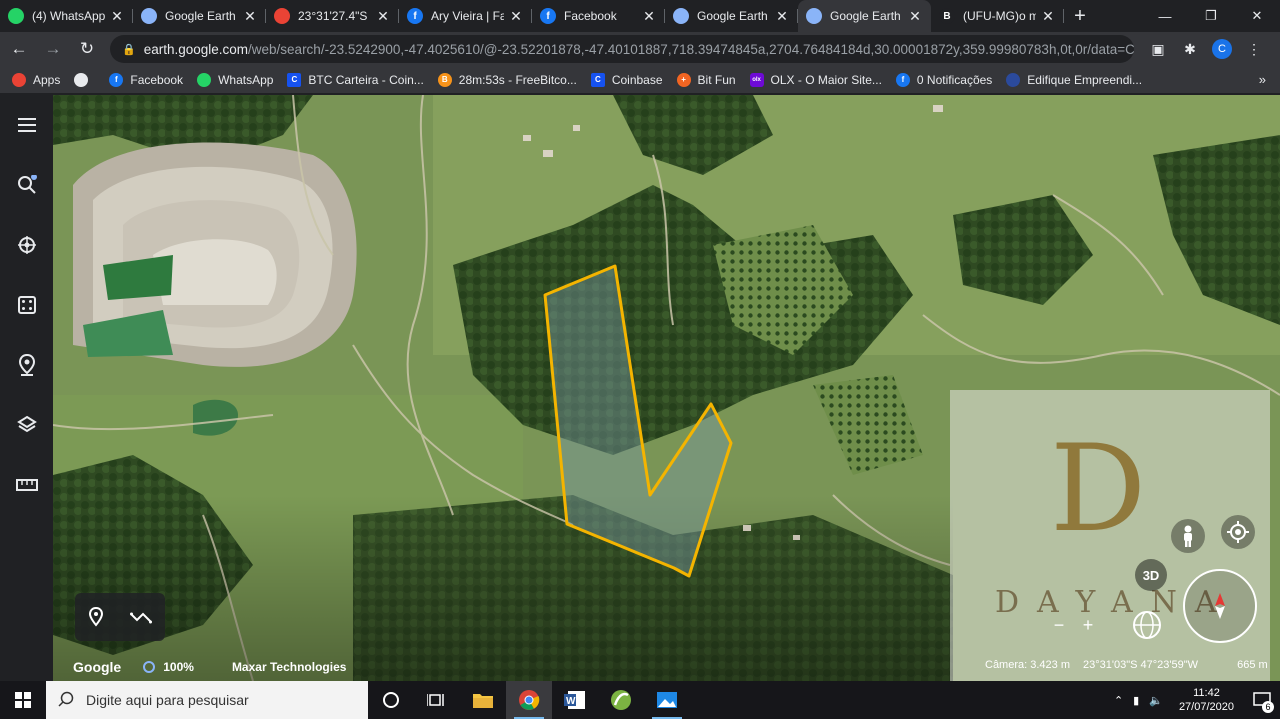 Image resolution: width=1280 pixels, height=719 pixels. Describe the element at coordinates (289, 667) in the screenshot. I see `imagery-attribution: Maxar Technologies` at that location.